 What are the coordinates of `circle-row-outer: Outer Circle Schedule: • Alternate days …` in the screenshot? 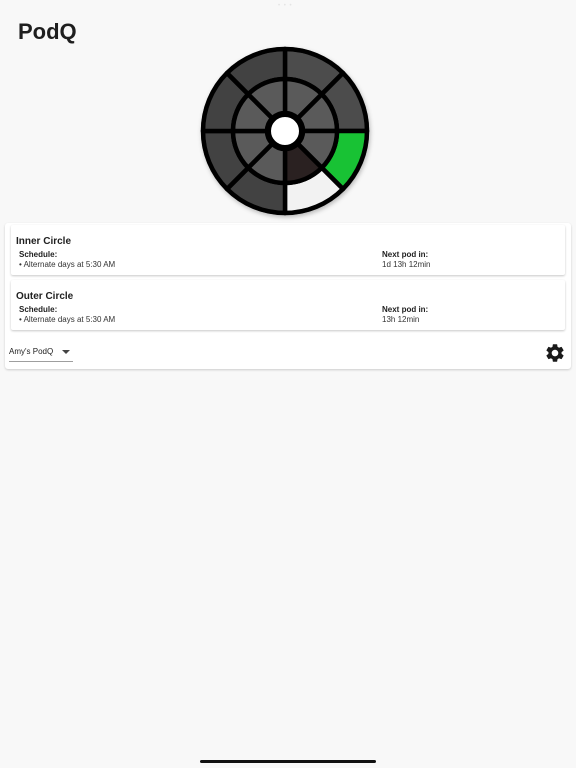 It's located at (288, 305).